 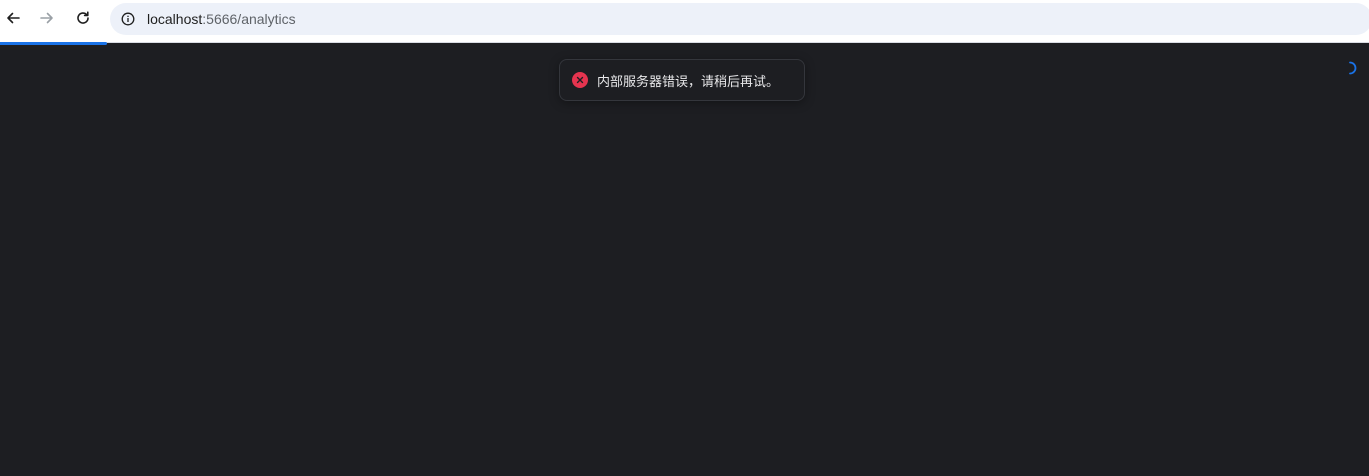 What do you see at coordinates (580, 80) in the screenshot?
I see `close-circle-icon` at bounding box center [580, 80].